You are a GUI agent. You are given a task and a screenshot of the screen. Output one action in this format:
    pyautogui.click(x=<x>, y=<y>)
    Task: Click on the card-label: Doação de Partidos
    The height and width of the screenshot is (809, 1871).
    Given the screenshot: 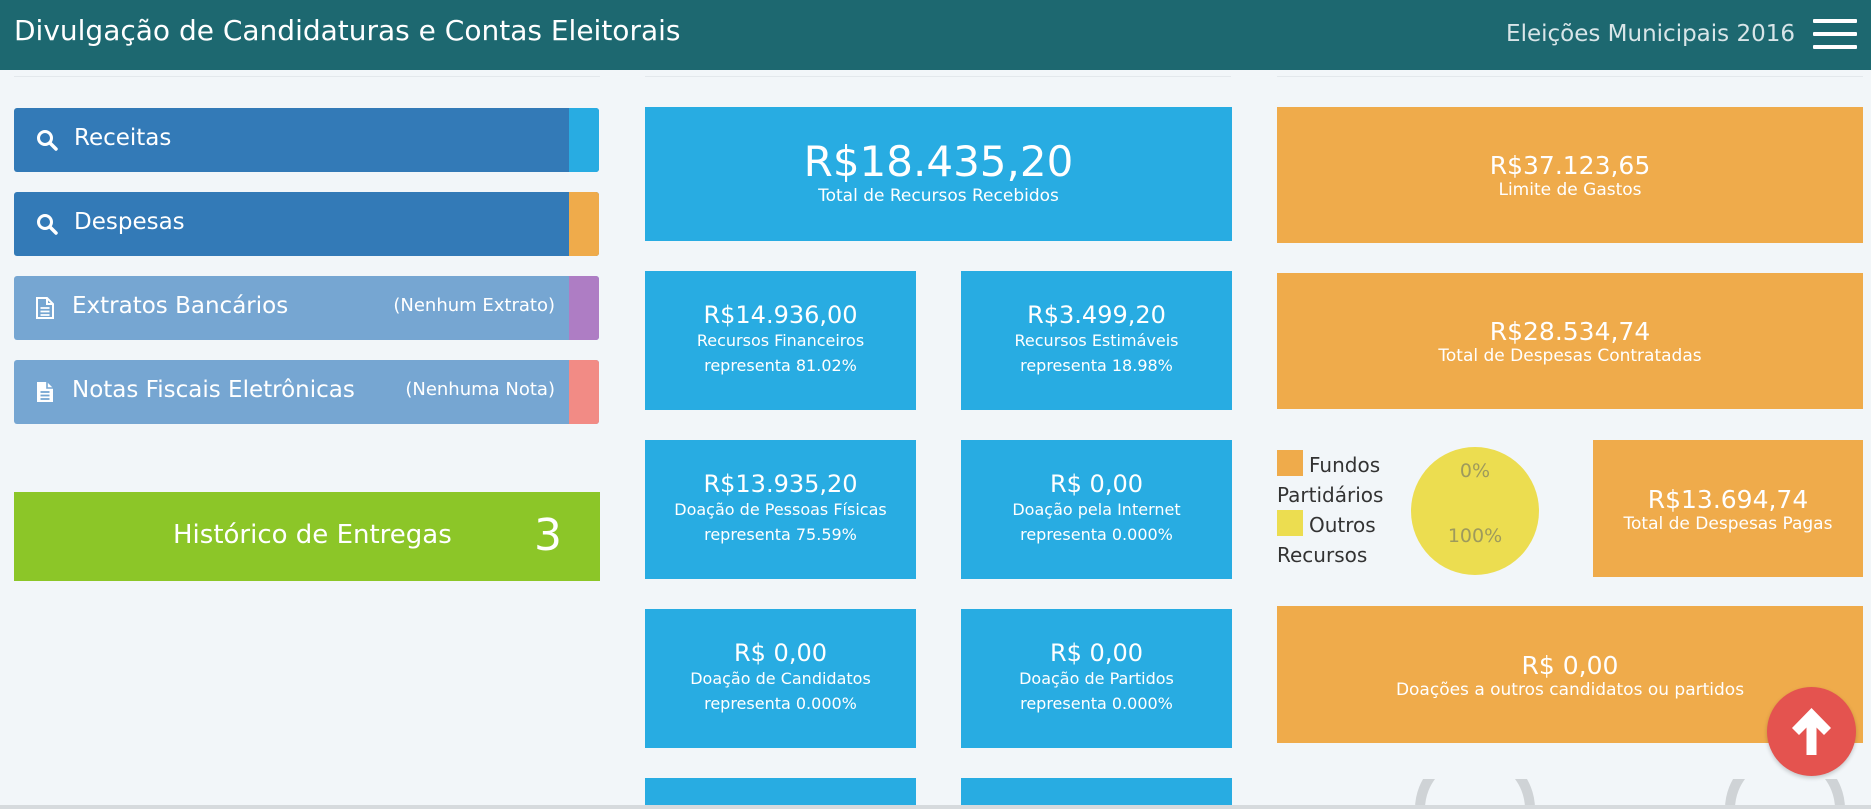 What is the action you would take?
    pyautogui.click(x=1096, y=678)
    